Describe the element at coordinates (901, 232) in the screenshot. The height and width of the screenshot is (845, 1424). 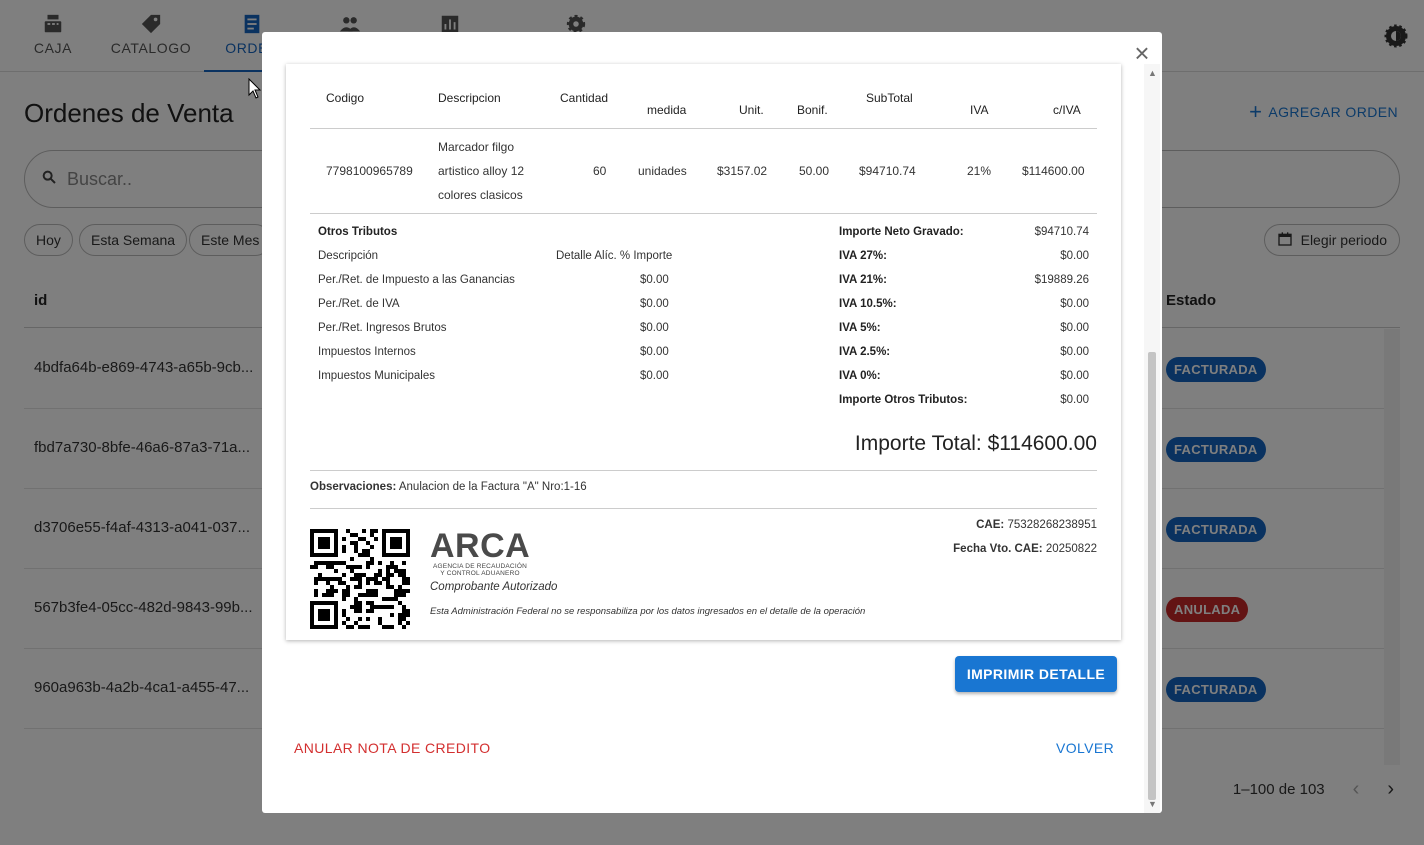
I see `total-label: Importe Neto Gravado:` at that location.